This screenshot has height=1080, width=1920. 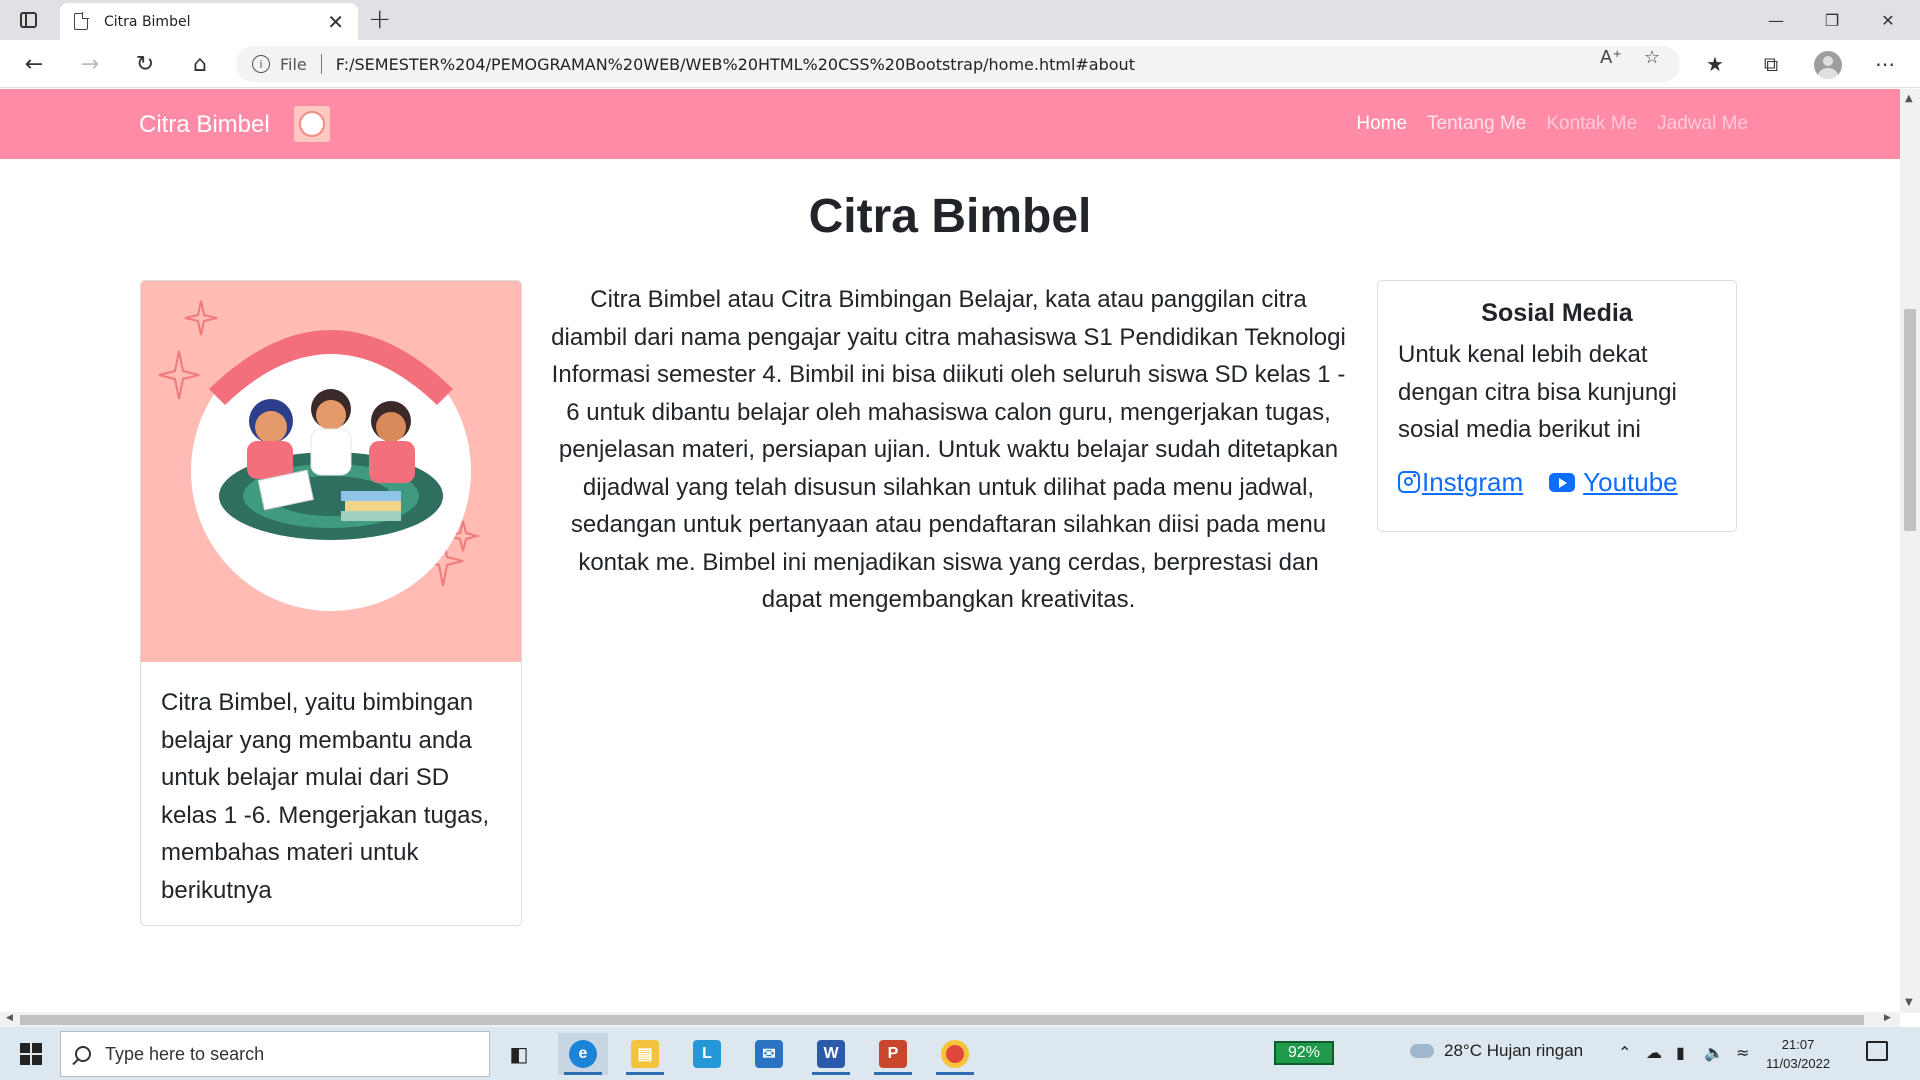 I want to click on back-icon: ←, so click(x=34, y=64).